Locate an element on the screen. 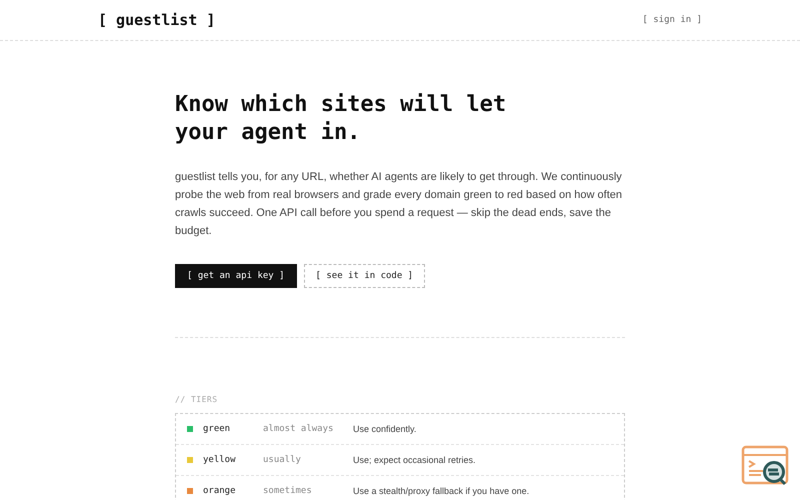  api-key-button: [ get an api key ] is located at coordinates (236, 276).